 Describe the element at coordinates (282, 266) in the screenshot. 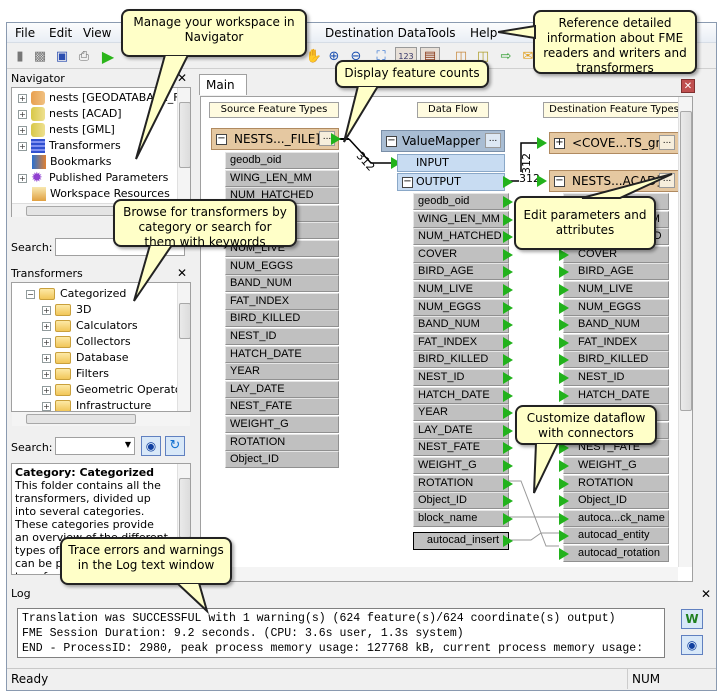

I see `attribute-row: NUM_EGGS` at that location.